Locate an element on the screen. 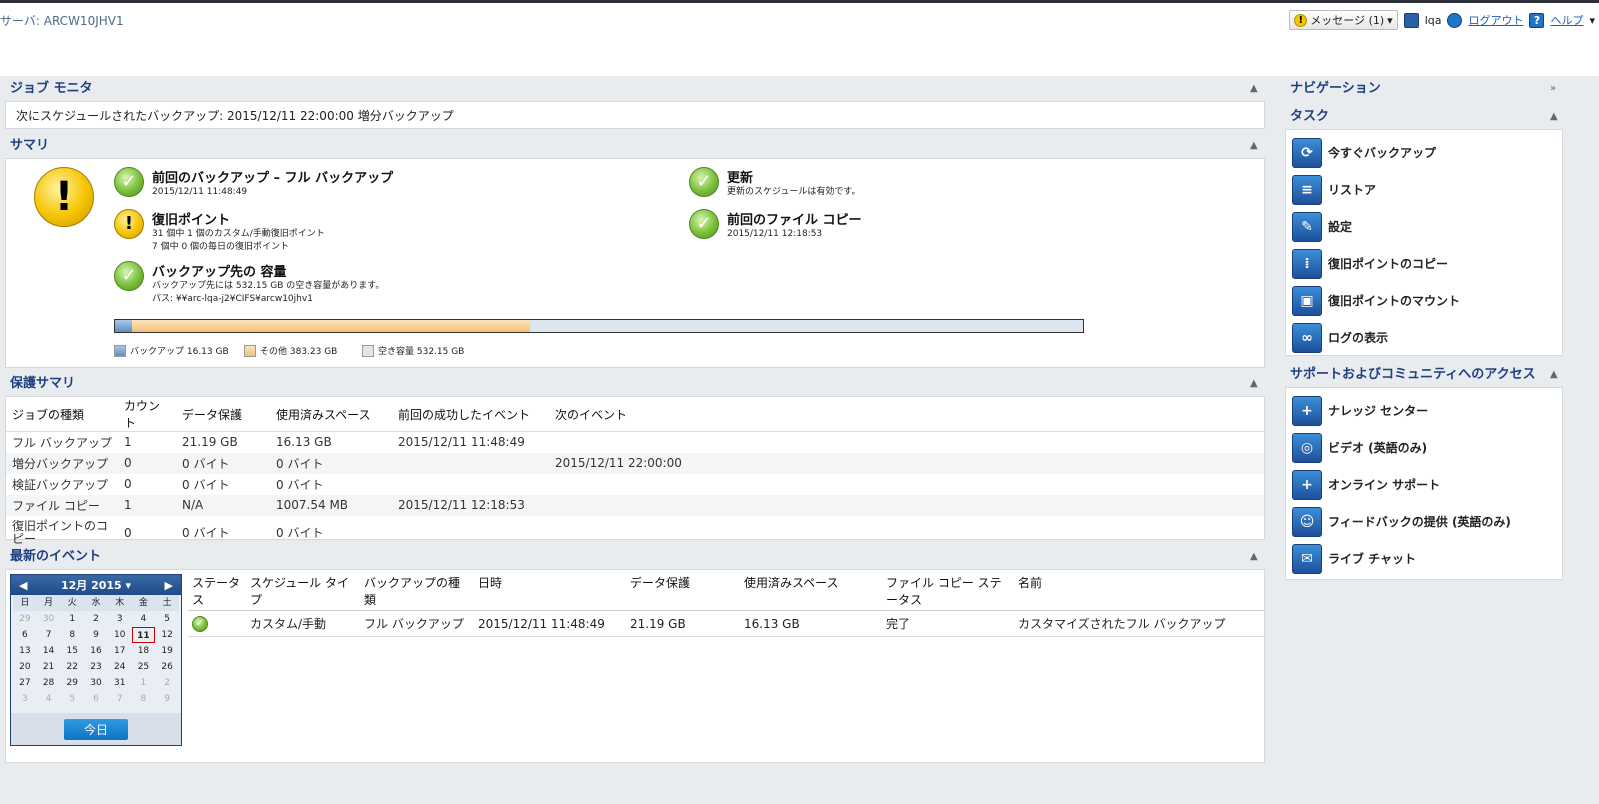  tasks-item-icon: ✎ is located at coordinates (1307, 226).